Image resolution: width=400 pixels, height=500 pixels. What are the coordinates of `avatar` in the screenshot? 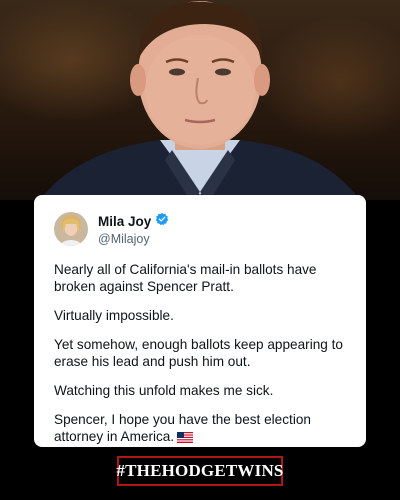 It's located at (71, 229).